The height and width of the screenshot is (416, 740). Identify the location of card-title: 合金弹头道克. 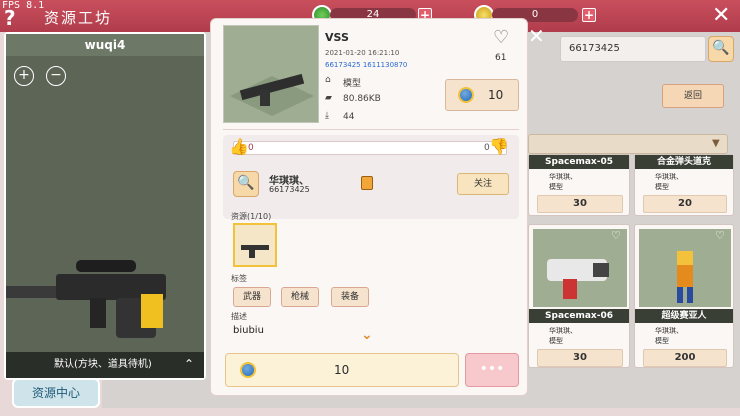
(684, 162).